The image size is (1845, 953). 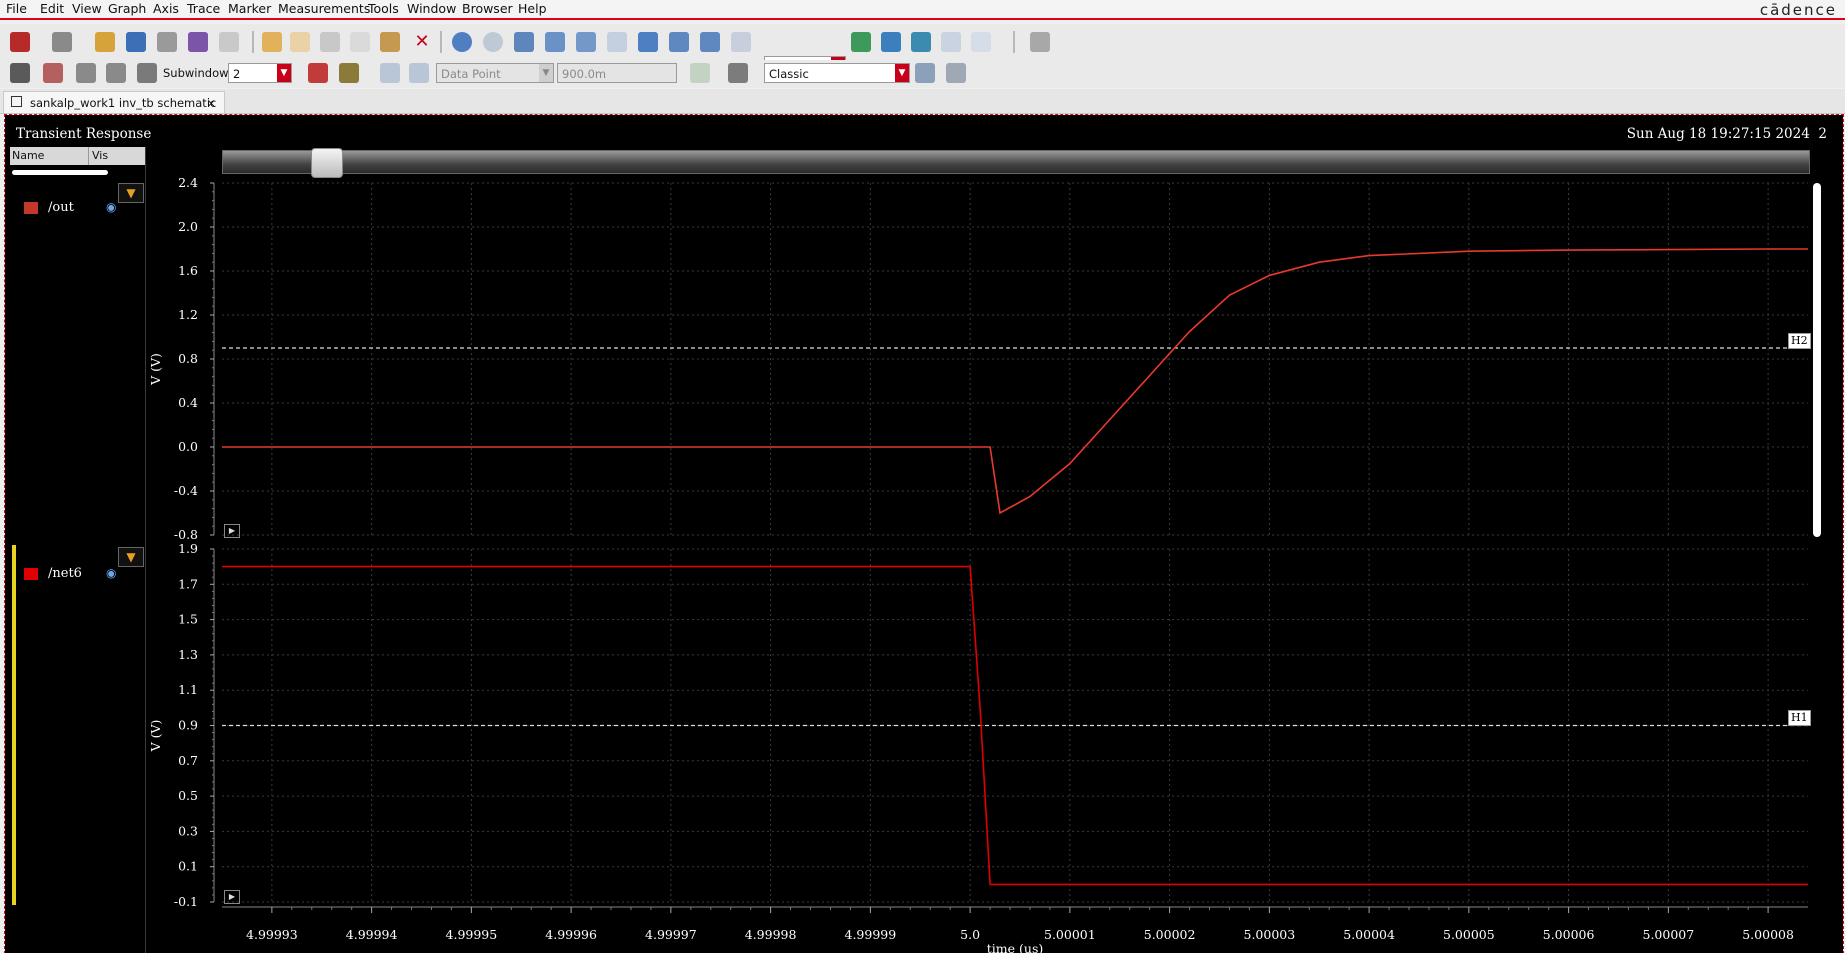 I want to click on x-tick-label: 5.00005, so click(x=1469, y=934).